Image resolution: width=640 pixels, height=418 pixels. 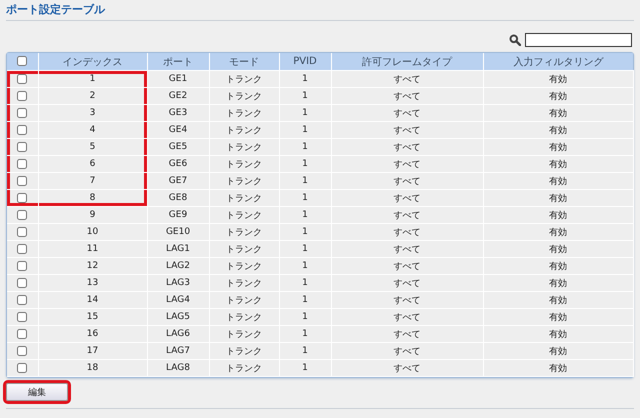 What do you see at coordinates (578, 40) in the screenshot?
I see `search-field` at bounding box center [578, 40].